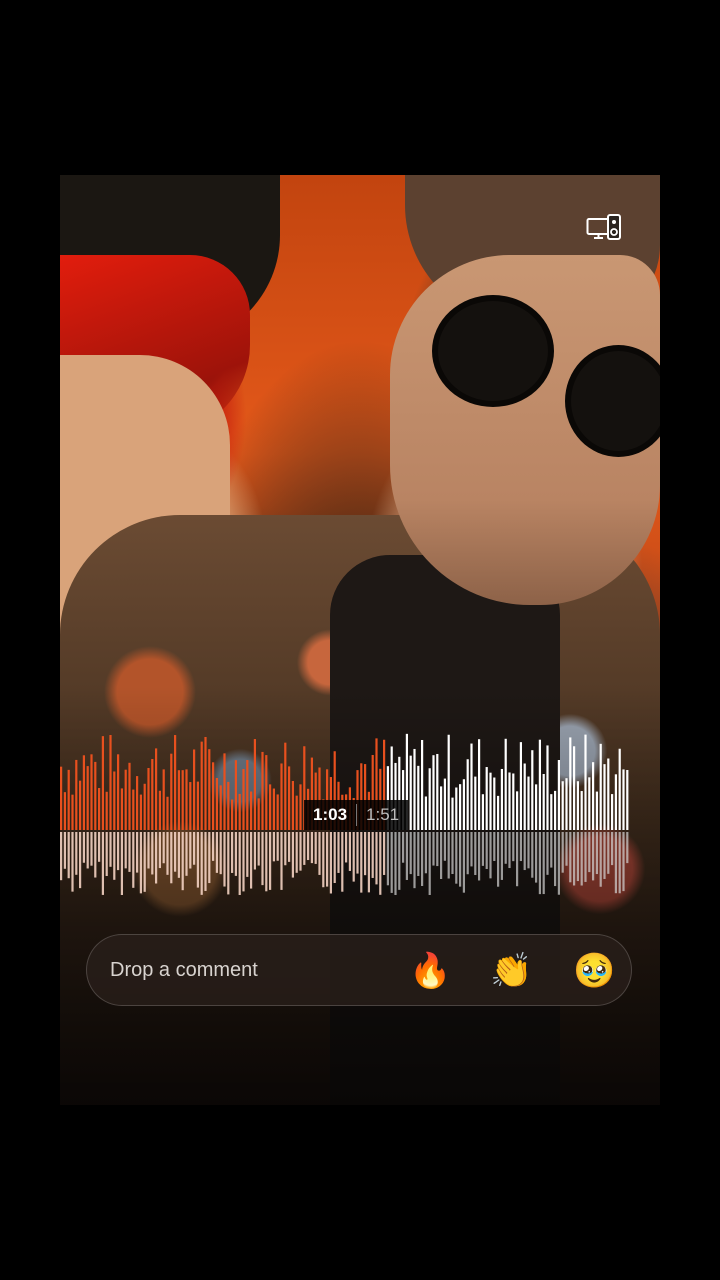 Image resolution: width=720 pixels, height=1280 pixels. What do you see at coordinates (359, 970) in the screenshot?
I see `comment-bar: Drop a comment 🔥 👏 🥹` at bounding box center [359, 970].